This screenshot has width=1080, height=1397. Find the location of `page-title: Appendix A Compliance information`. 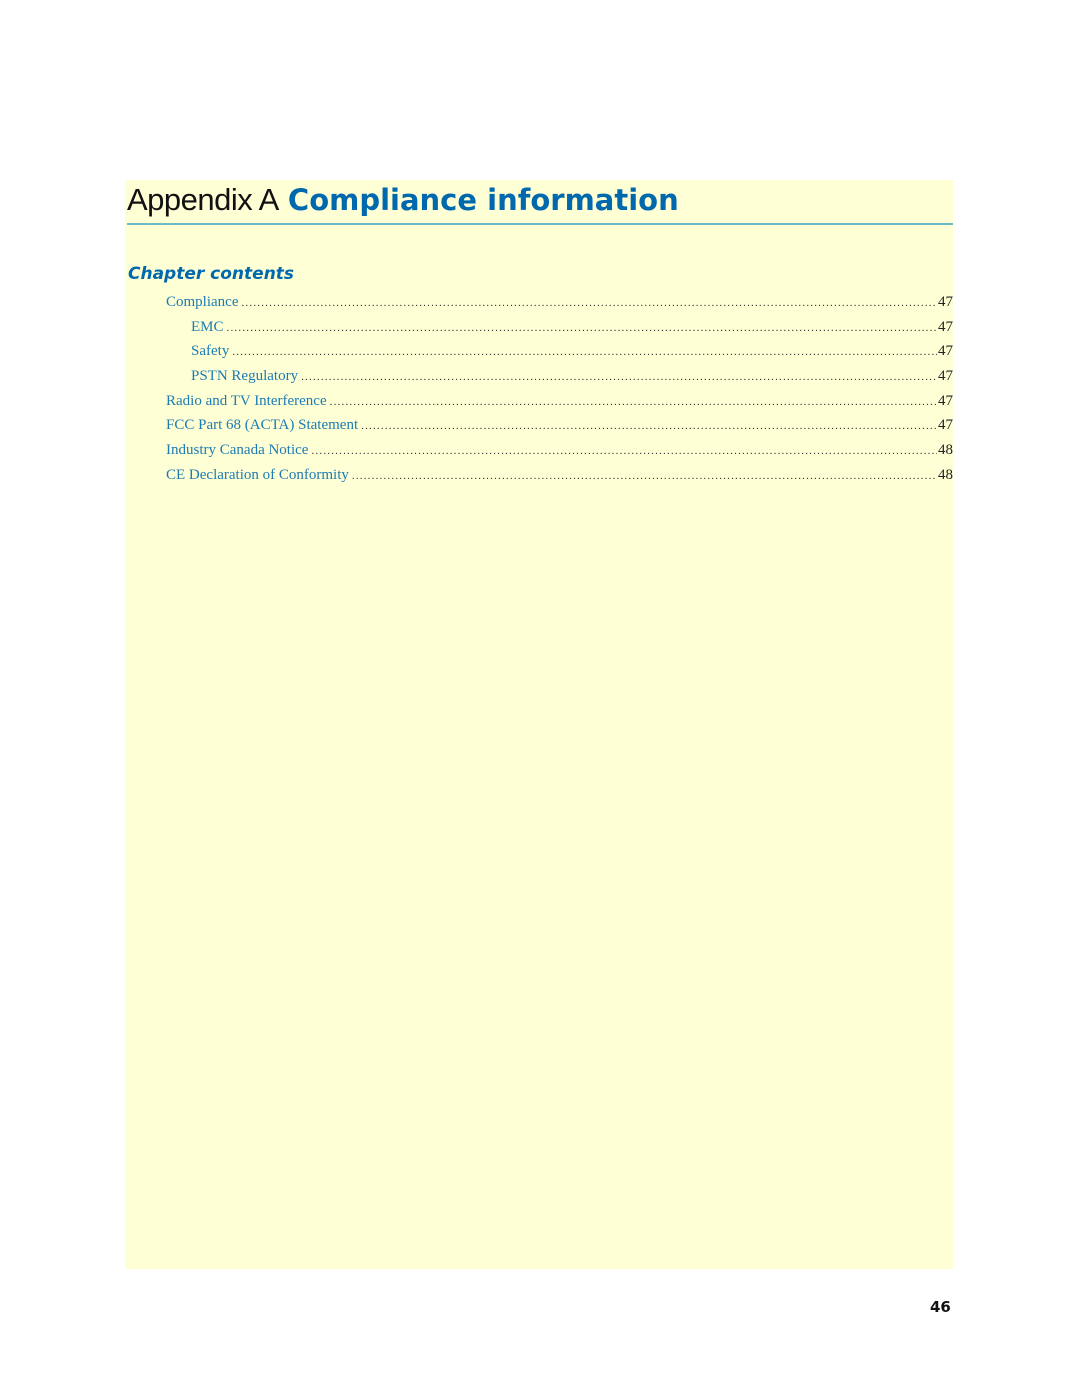

page-title: Appendix A Compliance information is located at coordinates (540, 200).